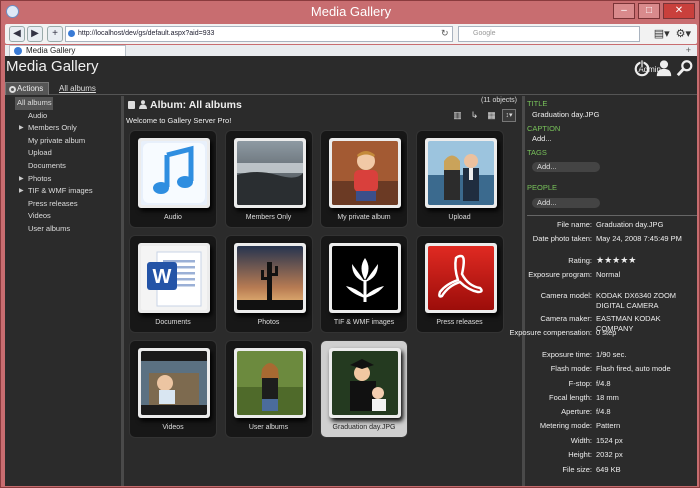  I want to click on media-item: My private album, so click(364, 179).